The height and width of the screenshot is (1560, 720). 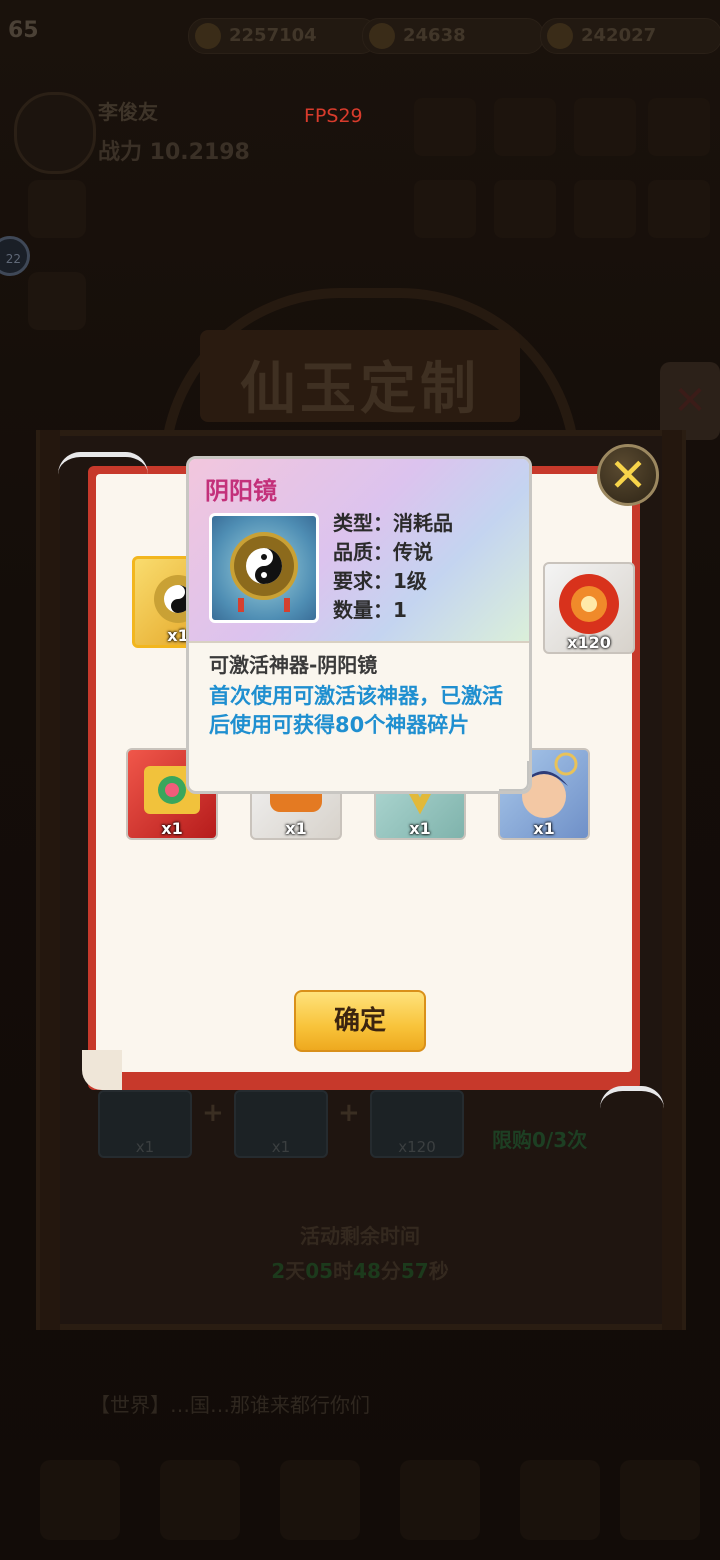 I want to click on resource-jade: 242027, so click(x=630, y=36).